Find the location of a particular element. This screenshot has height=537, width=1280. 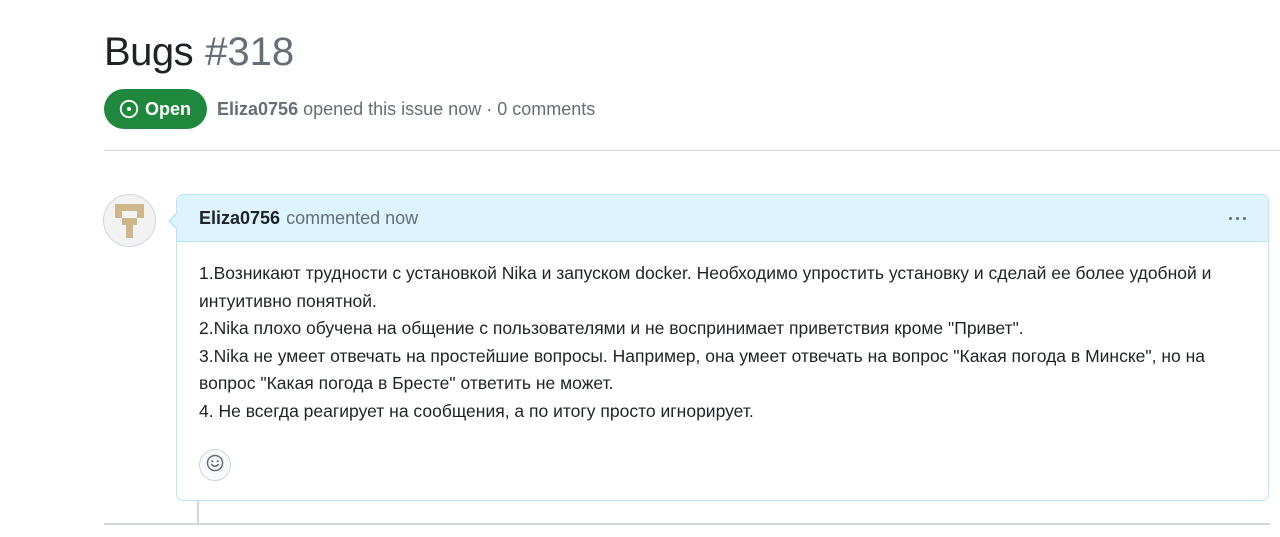

issue-author-link: Eliza0756 is located at coordinates (257, 109).